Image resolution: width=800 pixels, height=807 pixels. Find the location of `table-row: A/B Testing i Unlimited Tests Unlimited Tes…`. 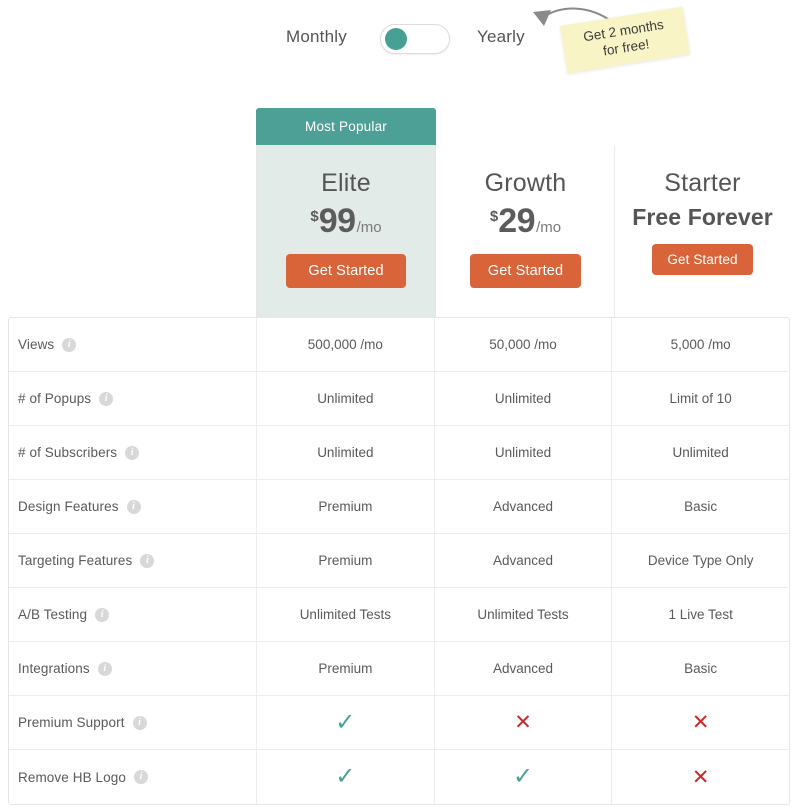

table-row: A/B Testing i Unlimited Tests Unlimited Tes… is located at coordinates (399, 615).